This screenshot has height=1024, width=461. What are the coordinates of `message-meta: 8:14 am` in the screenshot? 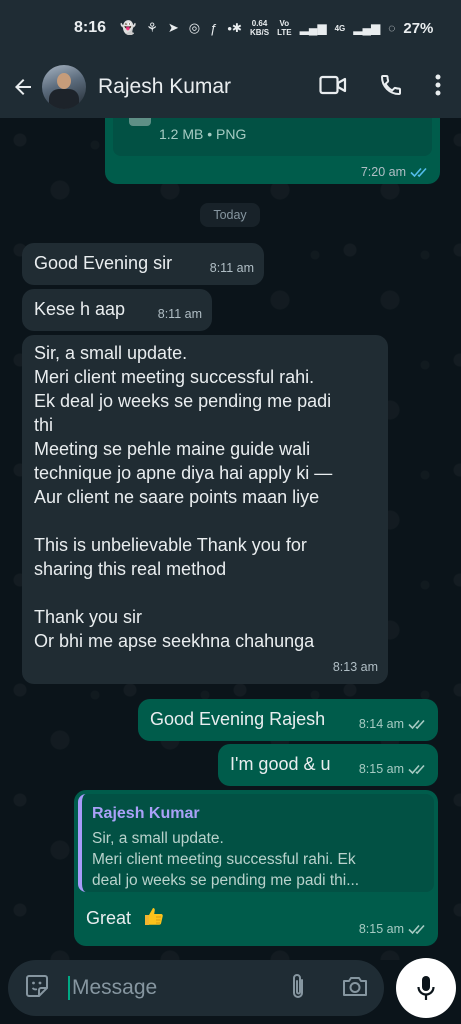 It's located at (393, 724).